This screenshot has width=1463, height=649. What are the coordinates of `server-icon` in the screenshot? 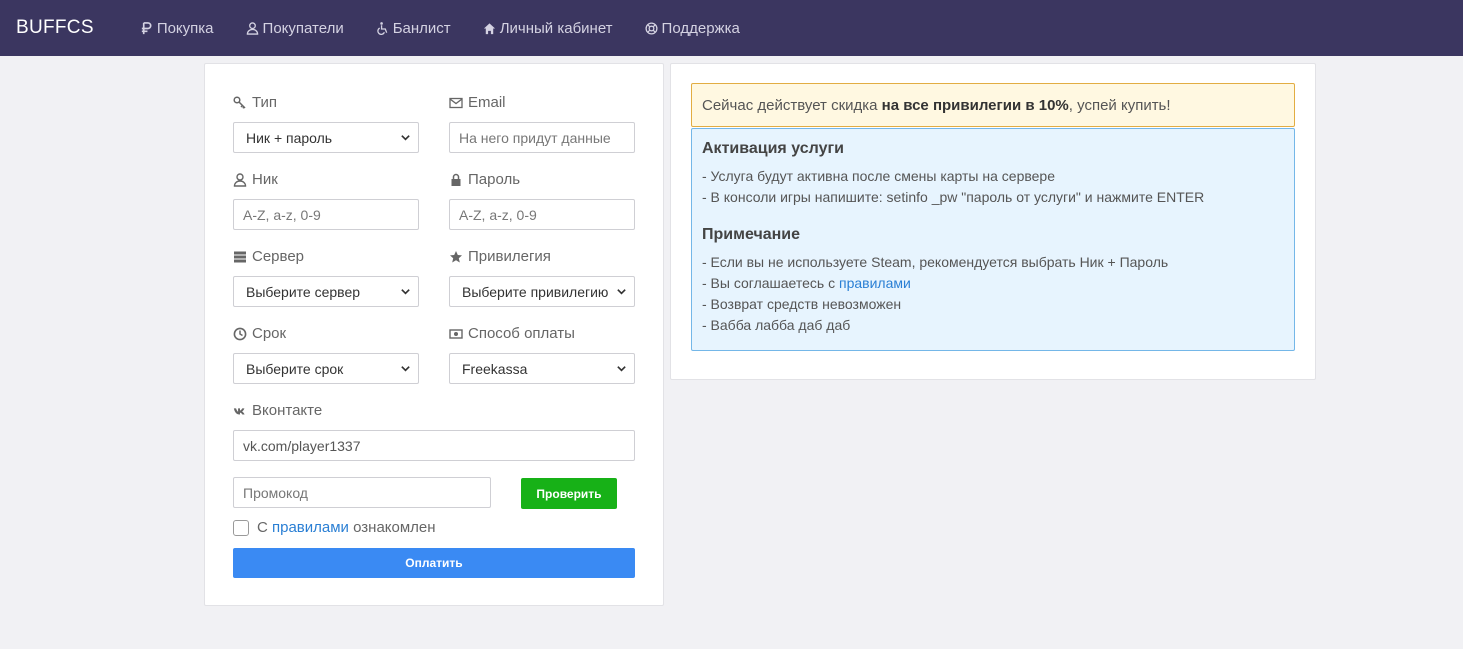 It's located at (240, 256).